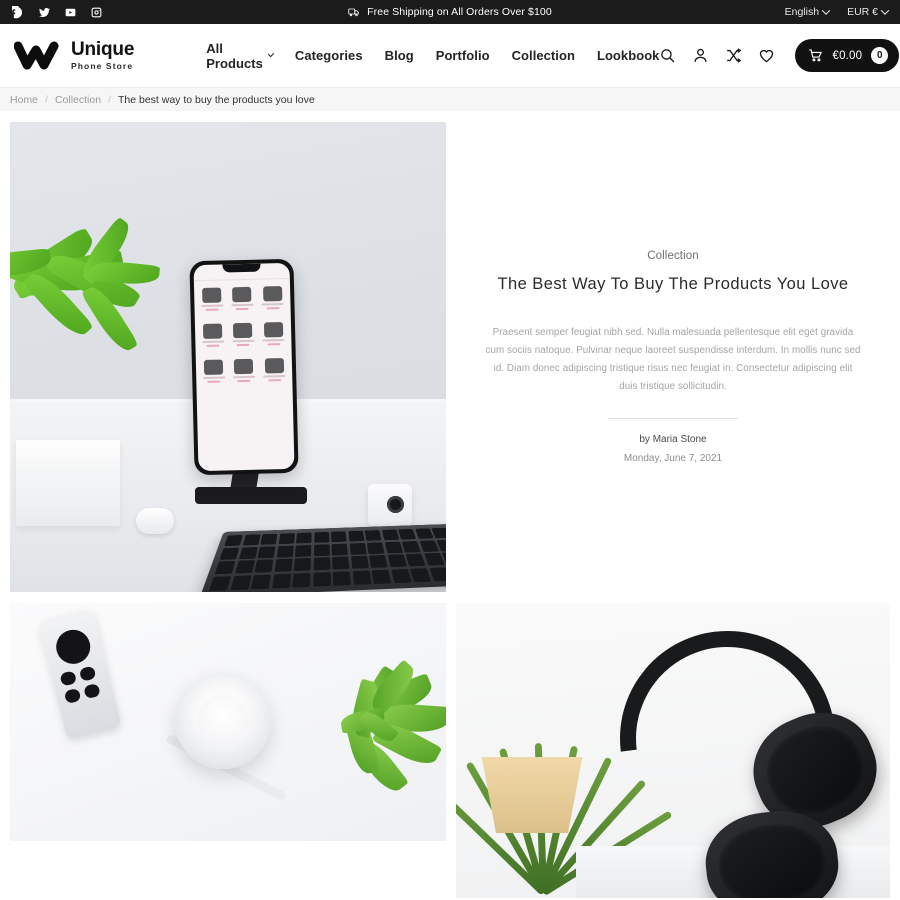 This screenshot has width=900, height=900. What do you see at coordinates (108, 321) in the screenshot?
I see `plant-decoration` at bounding box center [108, 321].